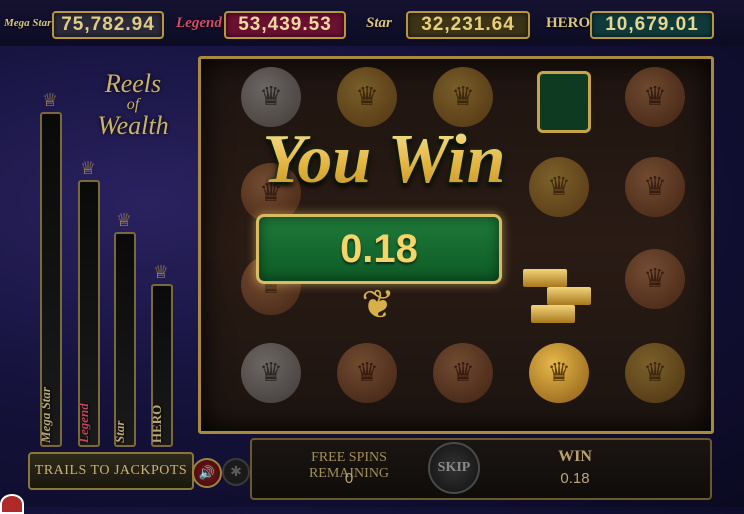  Describe the element at coordinates (28, 23) in the screenshot. I see `jackpot-mega-star-label: Mega Star` at that location.